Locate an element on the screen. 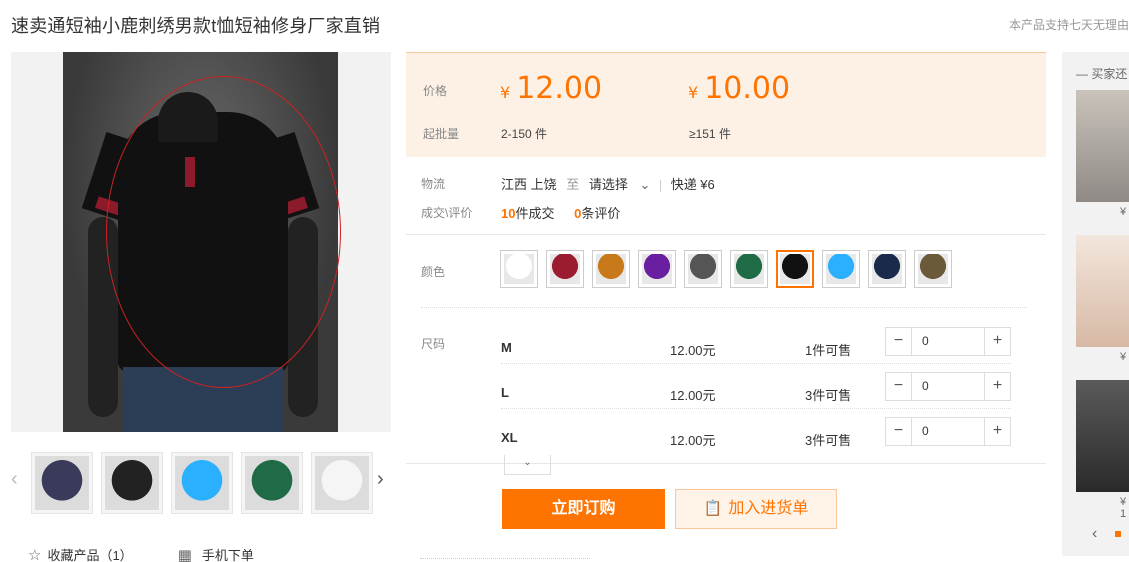 This screenshot has width=1129, height=562. favorite-link: 收藏产品（1） is located at coordinates (89, 553).